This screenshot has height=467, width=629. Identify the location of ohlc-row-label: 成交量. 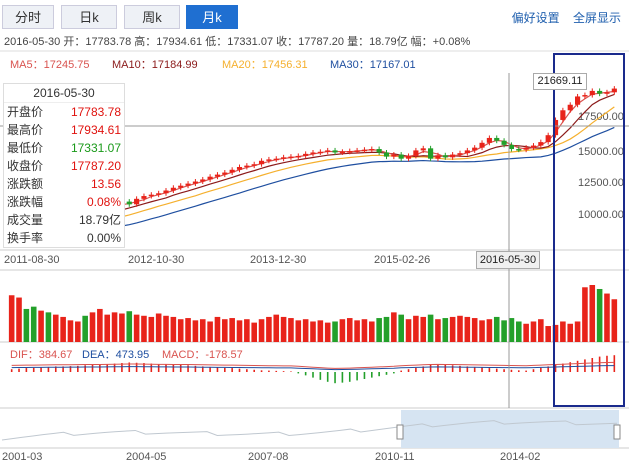
(25, 220).